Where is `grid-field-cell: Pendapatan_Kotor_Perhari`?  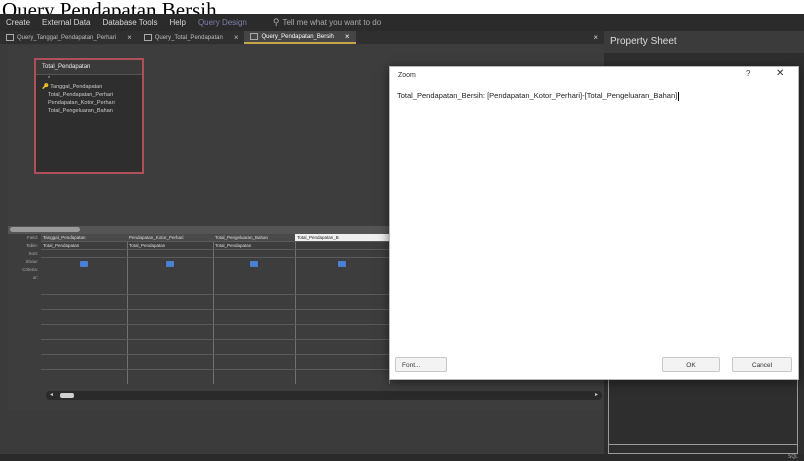
grid-field-cell: Pendapatan_Kotor_Perhari is located at coordinates (170, 238).